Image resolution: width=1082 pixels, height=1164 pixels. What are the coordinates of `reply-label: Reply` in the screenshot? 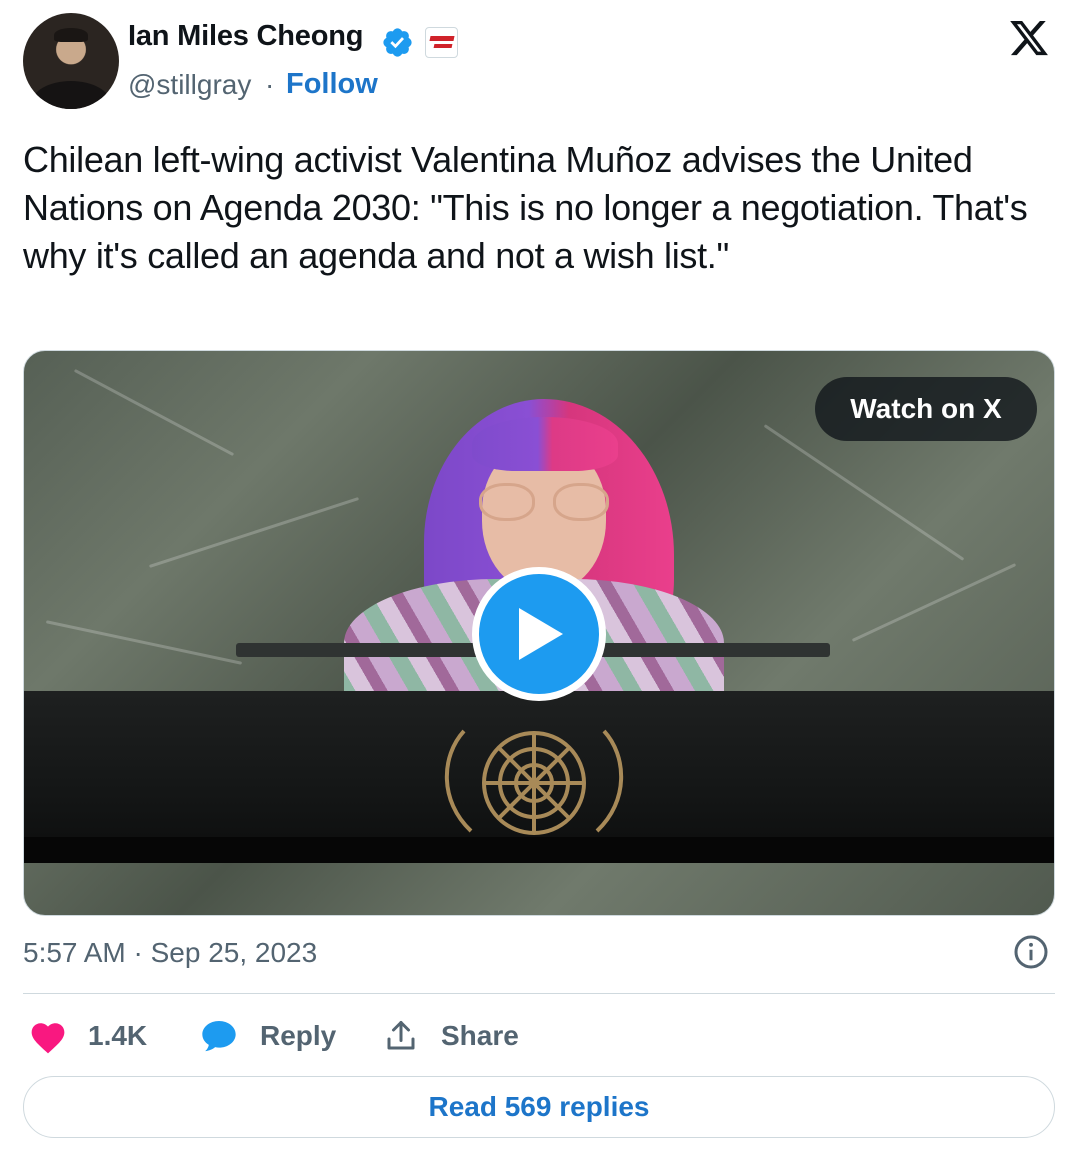 It's located at (298, 1035).